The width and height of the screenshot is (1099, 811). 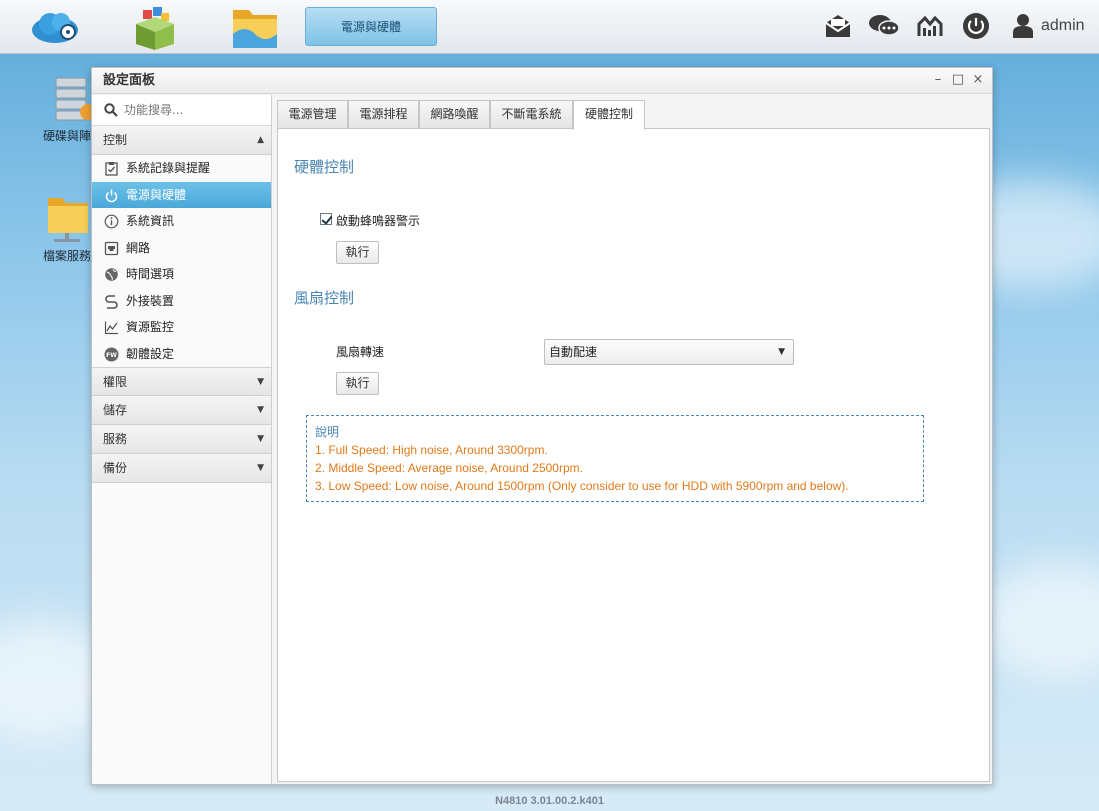 I want to click on buzzer-apply-button: 執行, so click(x=357, y=252).